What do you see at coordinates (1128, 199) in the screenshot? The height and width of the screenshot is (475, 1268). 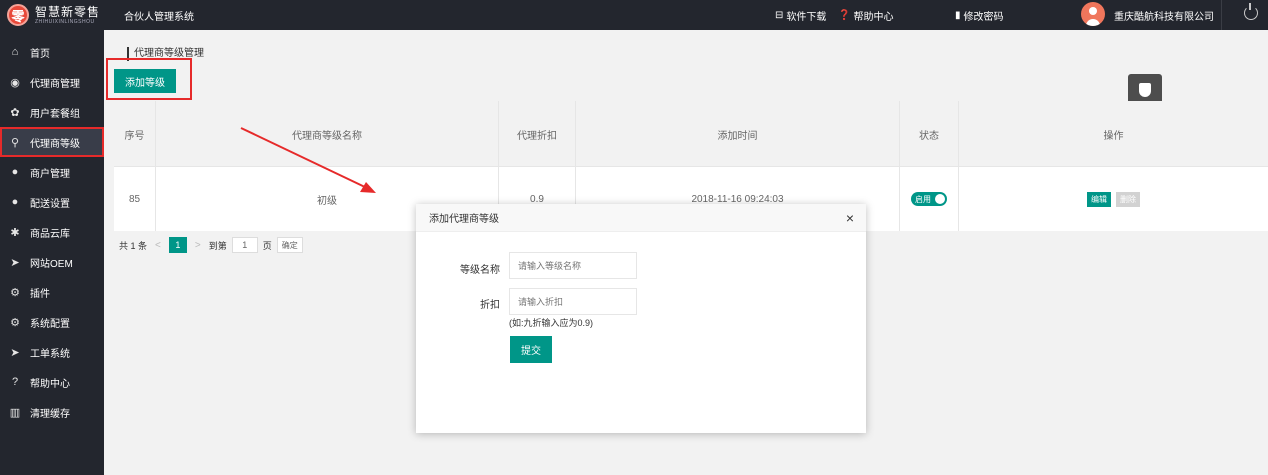 I see `delete-button: 删除` at bounding box center [1128, 199].